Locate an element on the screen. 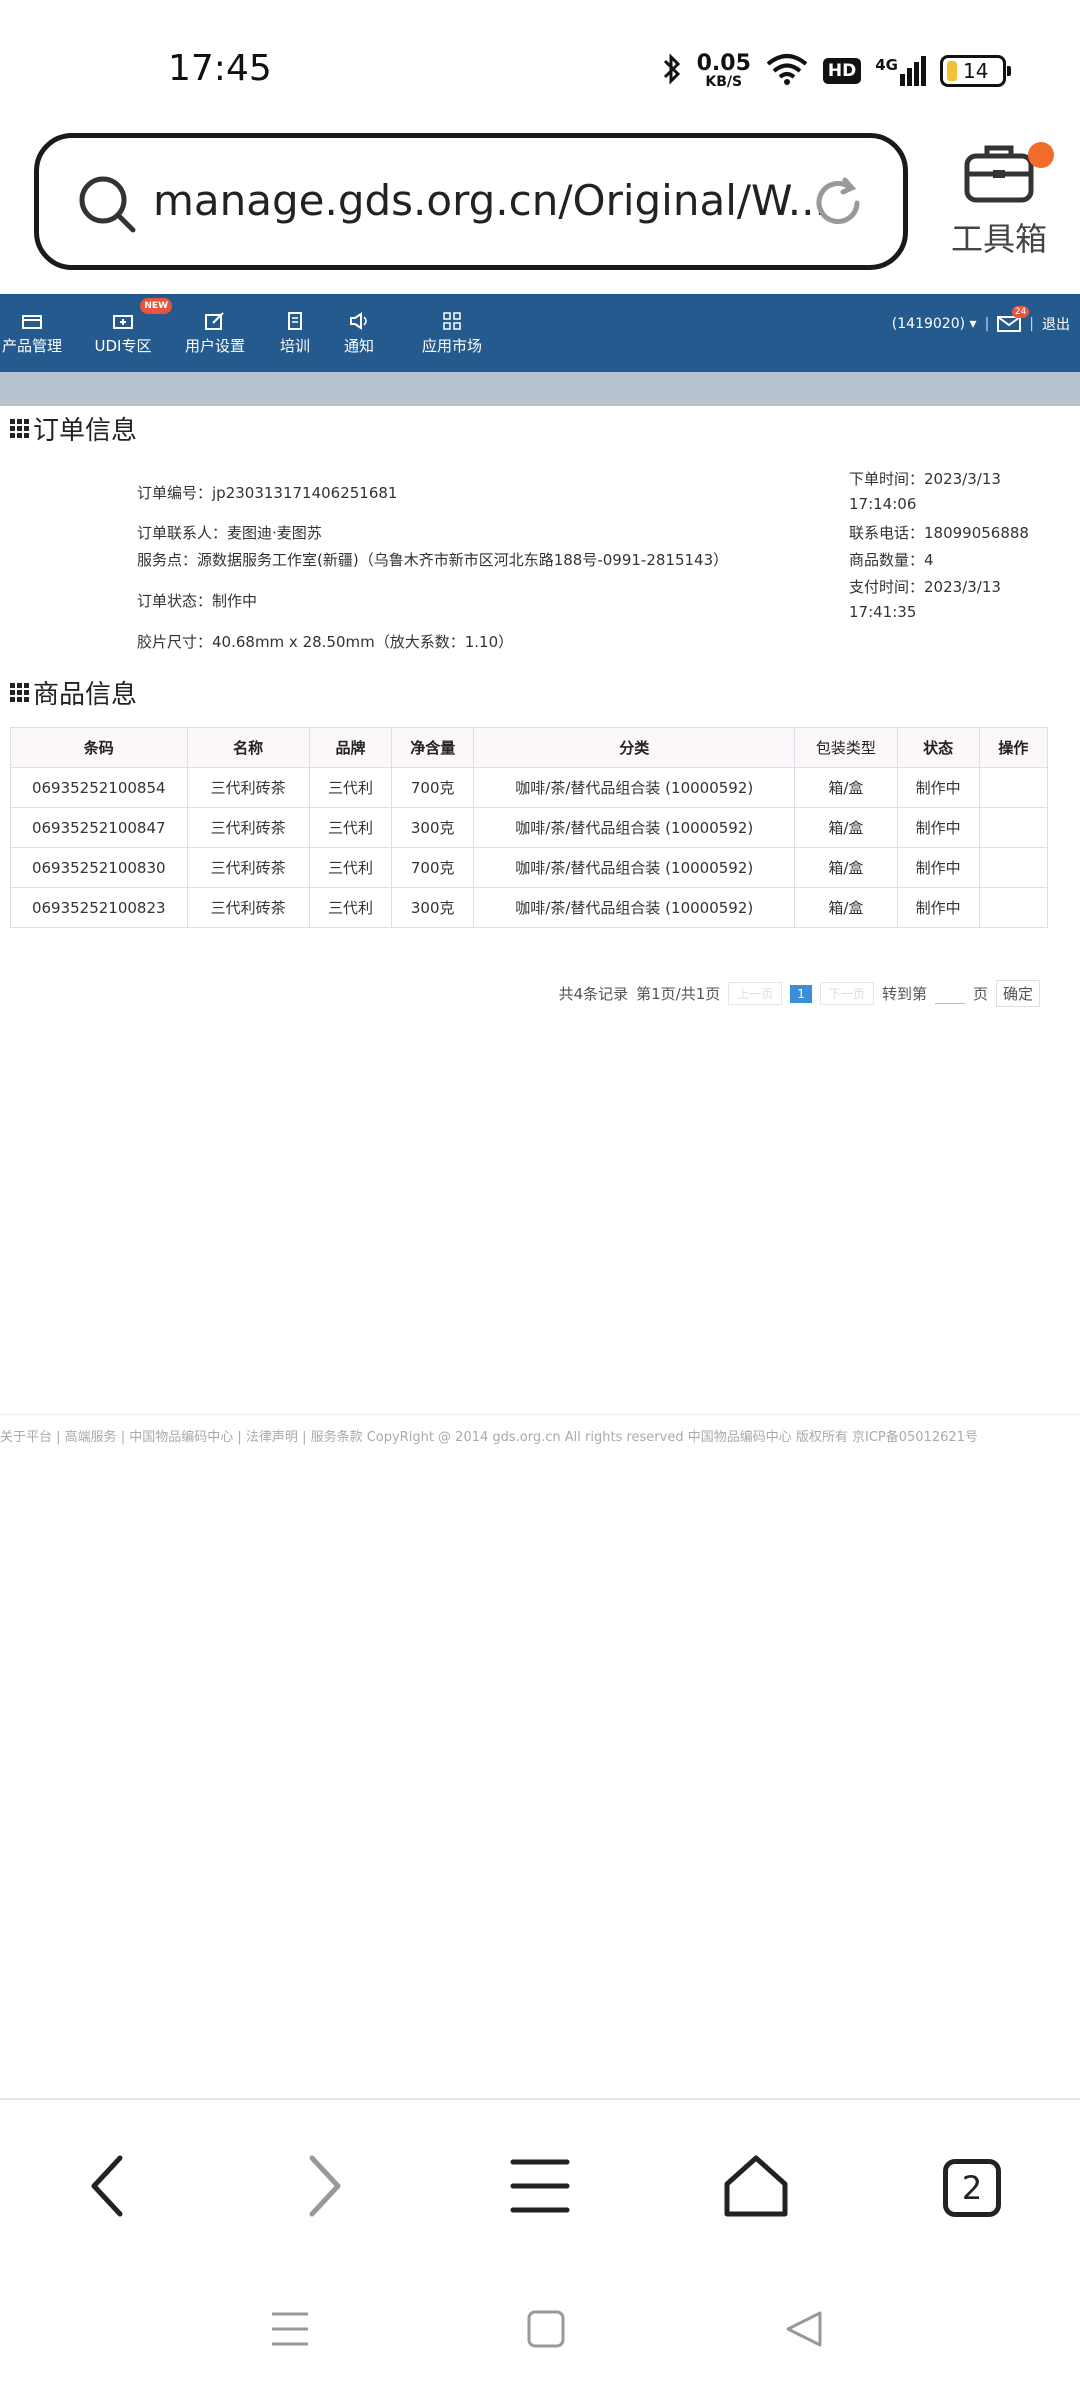 This screenshot has width=1080, height=2400. next-page-button: 下一页 is located at coordinates (846, 993).